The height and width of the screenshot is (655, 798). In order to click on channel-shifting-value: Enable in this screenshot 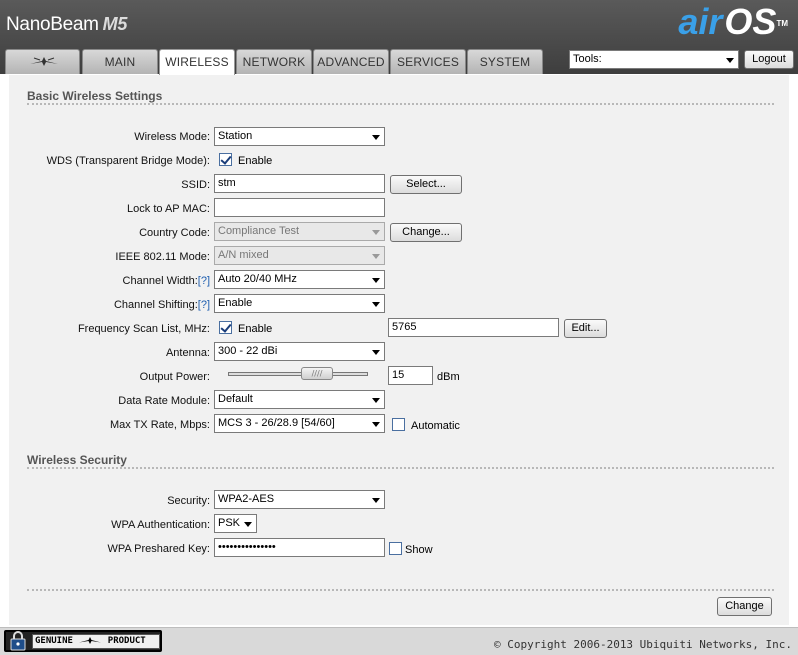, I will do `click(235, 303)`.